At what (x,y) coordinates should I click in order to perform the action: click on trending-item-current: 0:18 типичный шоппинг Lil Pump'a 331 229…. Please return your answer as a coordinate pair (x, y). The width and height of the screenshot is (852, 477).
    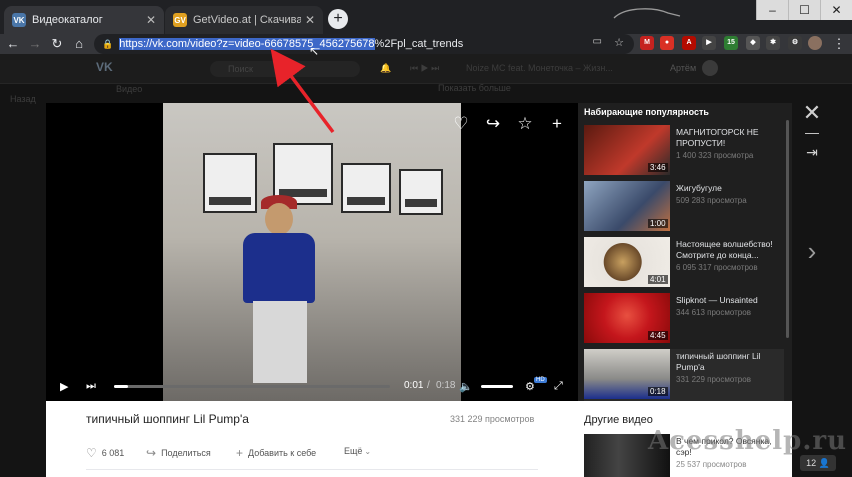
    Looking at the image, I should click on (684, 375).